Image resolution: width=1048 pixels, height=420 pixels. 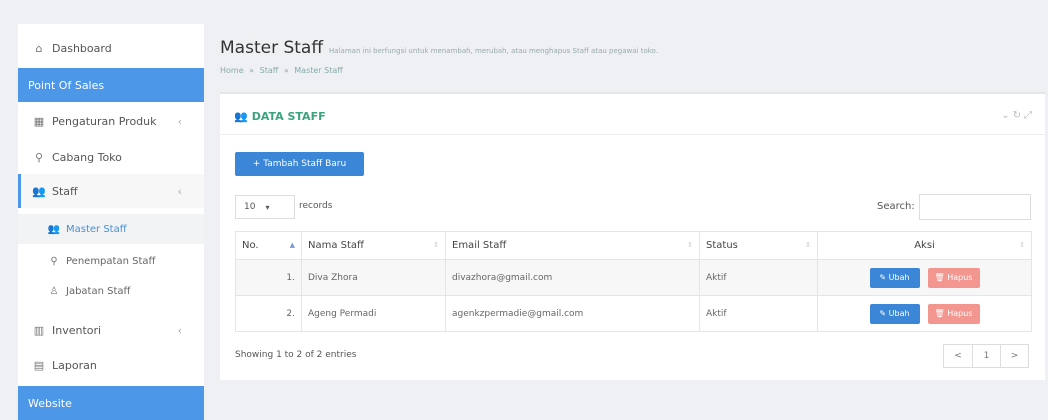 I want to click on sidebar-item-label: Laporan, so click(x=74, y=365).